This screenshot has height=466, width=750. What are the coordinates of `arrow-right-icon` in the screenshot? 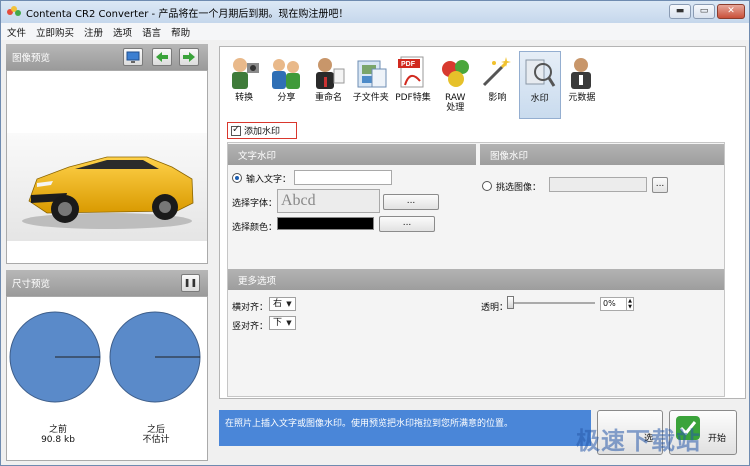 It's located at (189, 57).